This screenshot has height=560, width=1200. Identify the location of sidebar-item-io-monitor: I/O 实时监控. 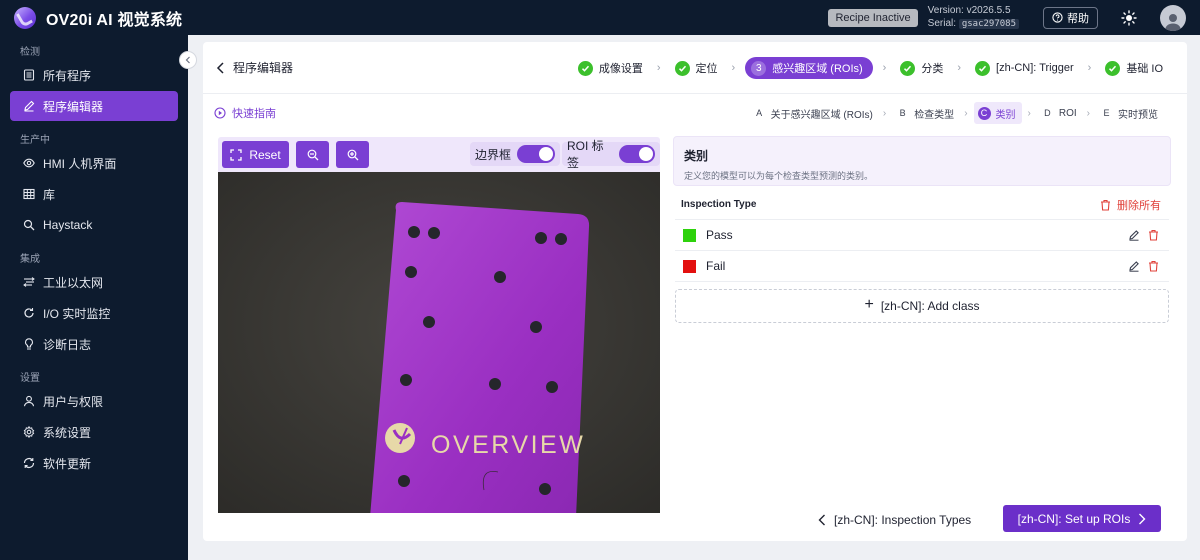
(94, 313).